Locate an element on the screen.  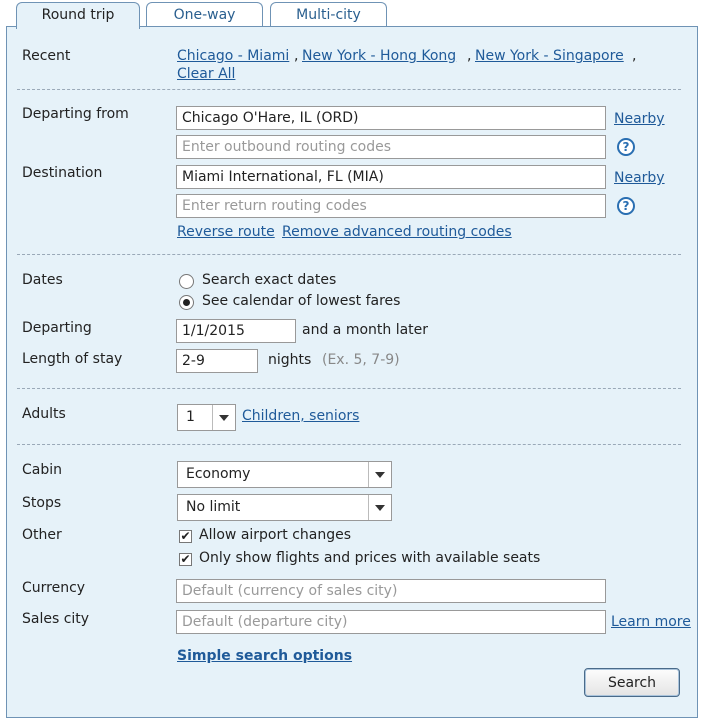
length-of-stay-input is located at coordinates (217, 361).